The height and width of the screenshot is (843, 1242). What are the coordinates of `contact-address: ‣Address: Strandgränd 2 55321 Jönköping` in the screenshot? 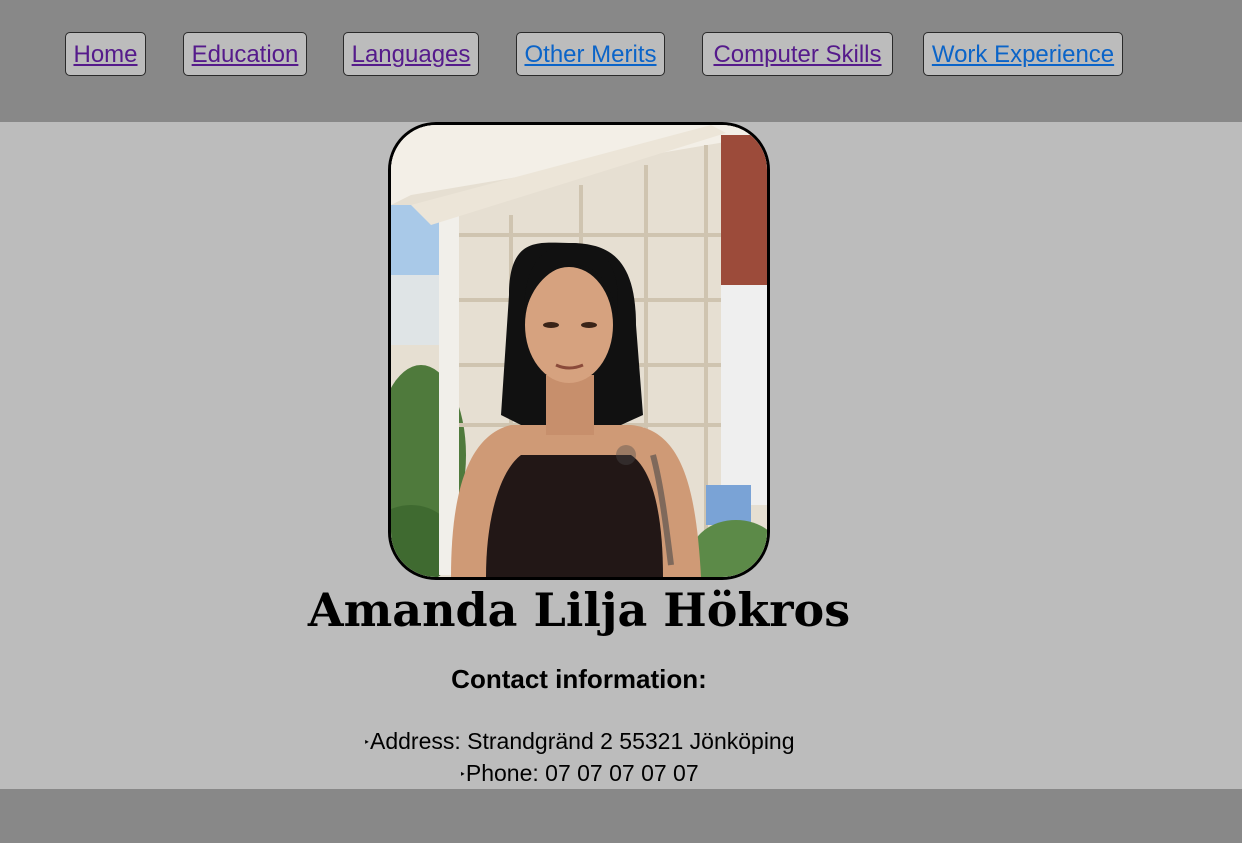 It's located at (579, 742).